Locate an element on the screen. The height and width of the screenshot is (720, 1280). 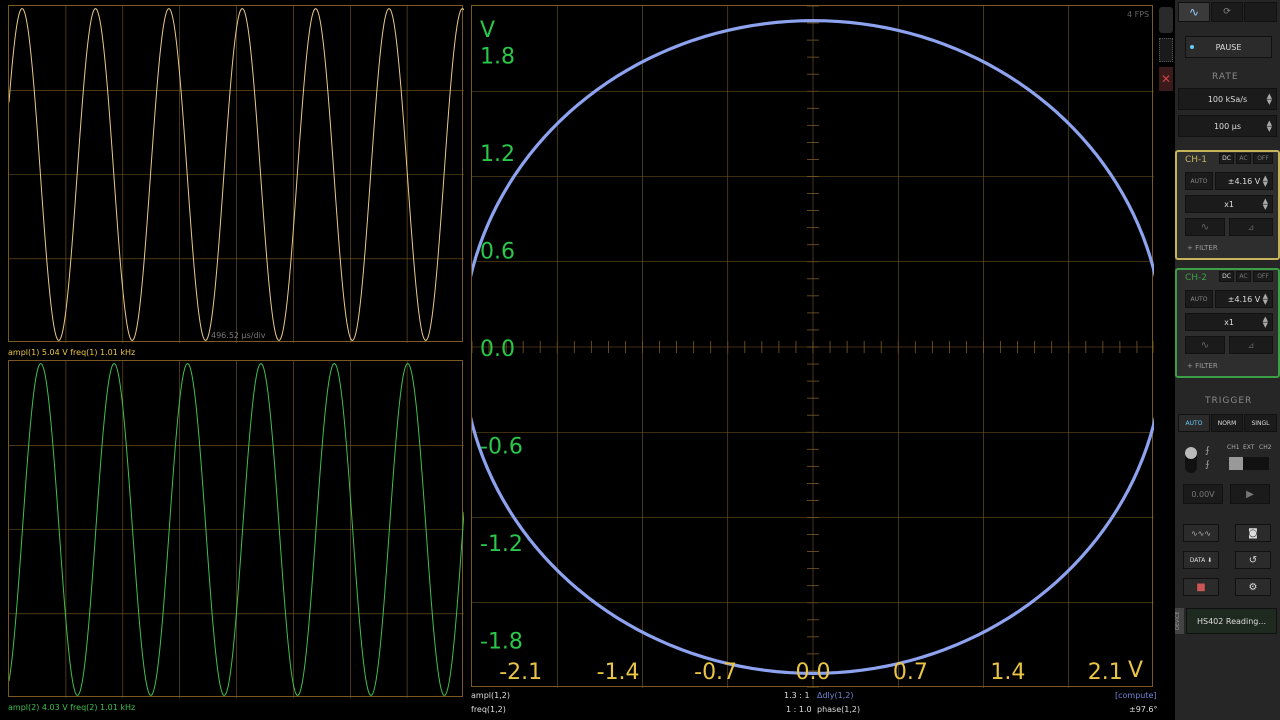
ch2-ac-button: AC is located at coordinates (1243, 276).